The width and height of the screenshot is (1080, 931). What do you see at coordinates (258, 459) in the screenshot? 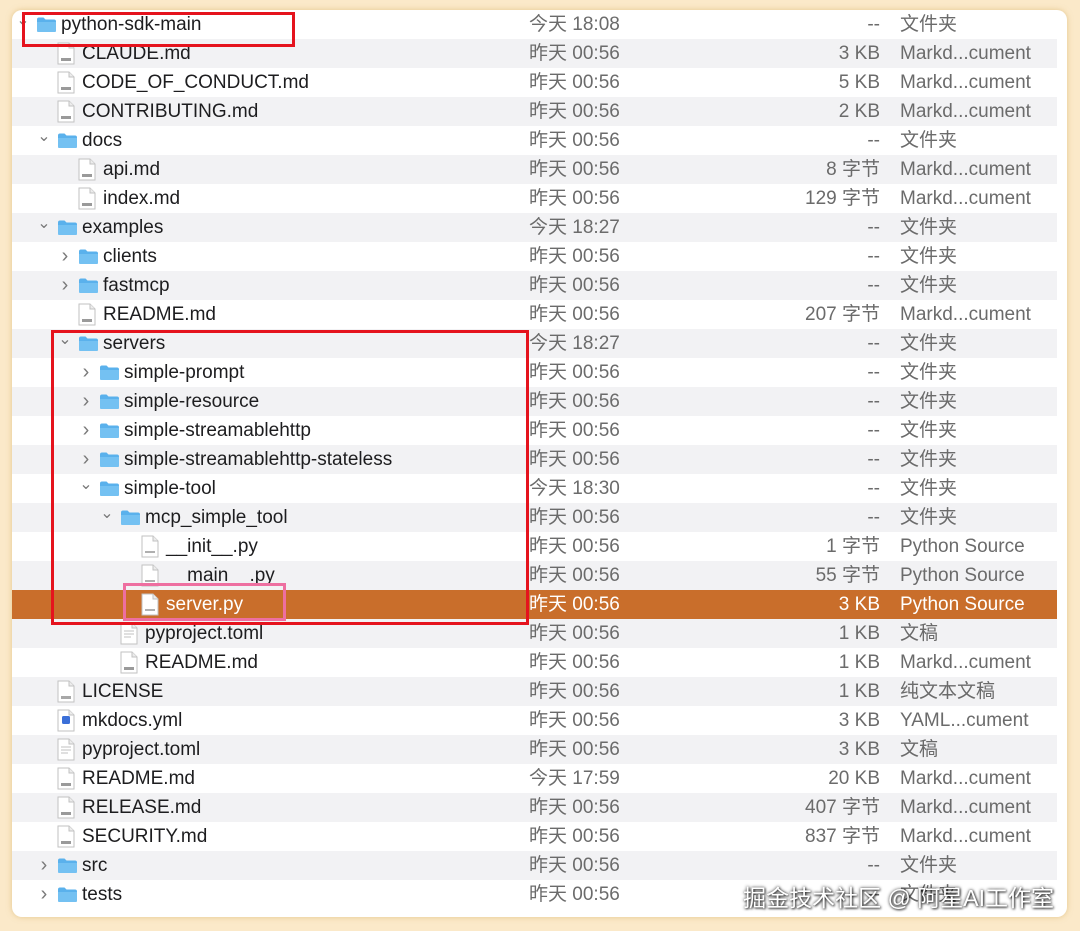
I see `row-name: simple-streamablehttp-stateless` at bounding box center [258, 459].